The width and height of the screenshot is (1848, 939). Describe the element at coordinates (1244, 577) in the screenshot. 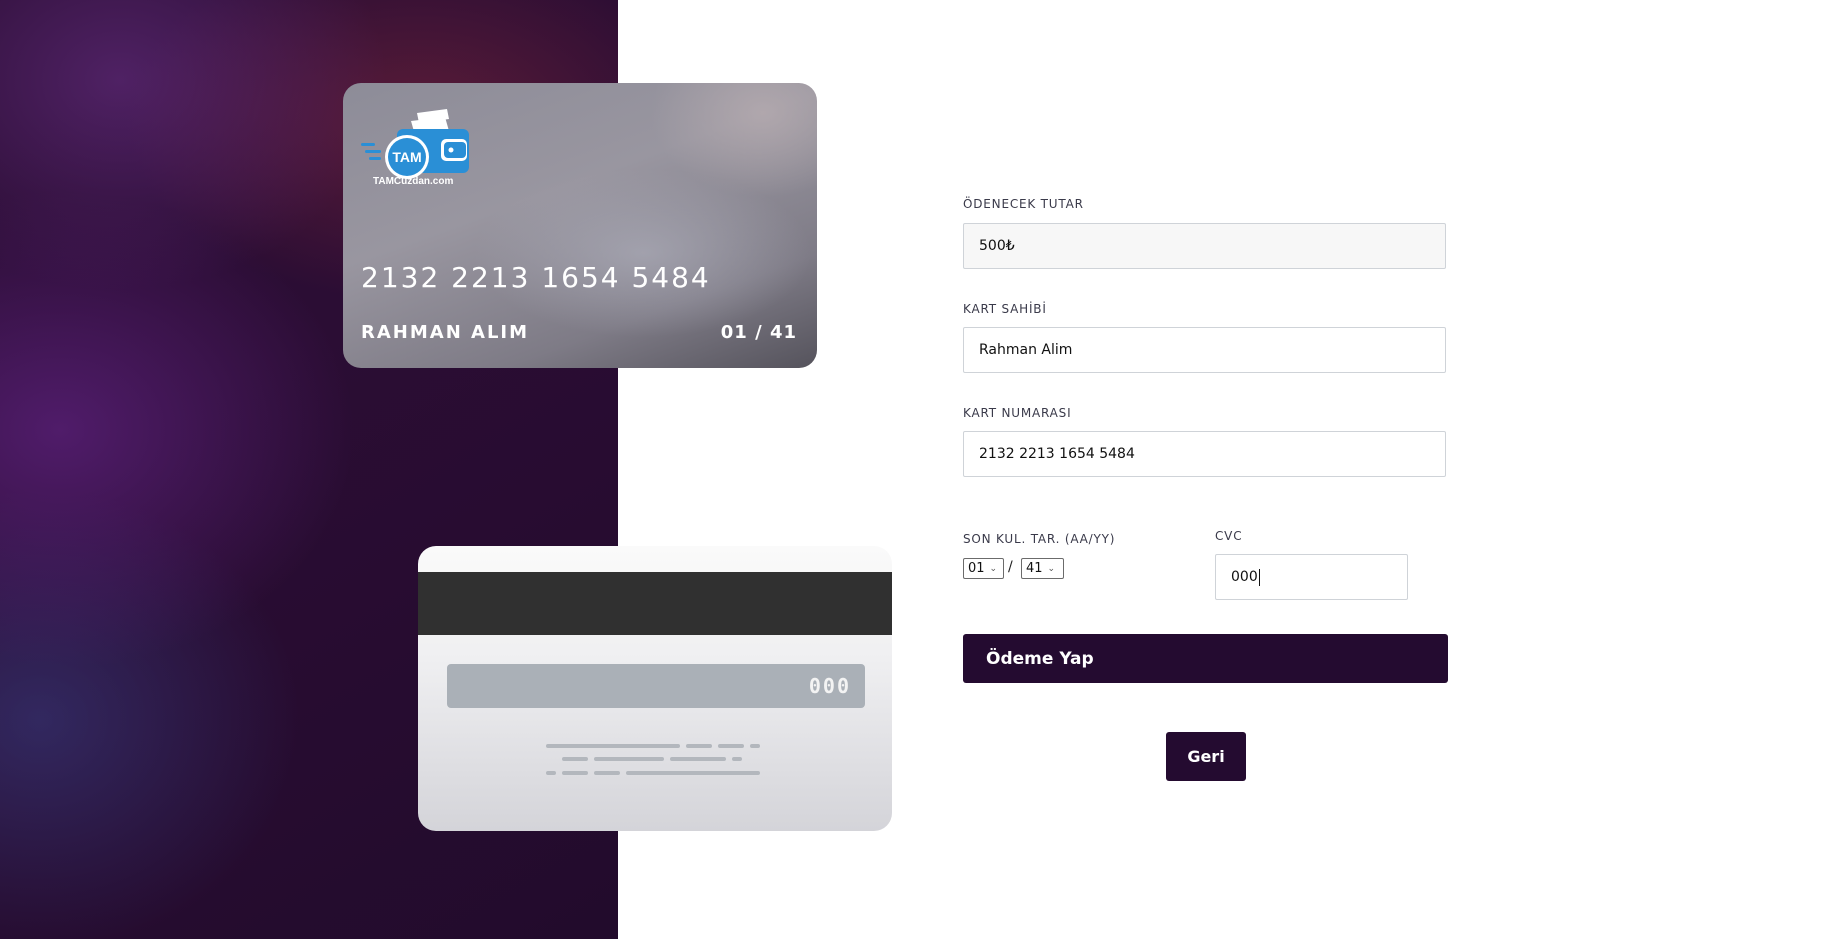

I see `cvc-value: 000` at that location.